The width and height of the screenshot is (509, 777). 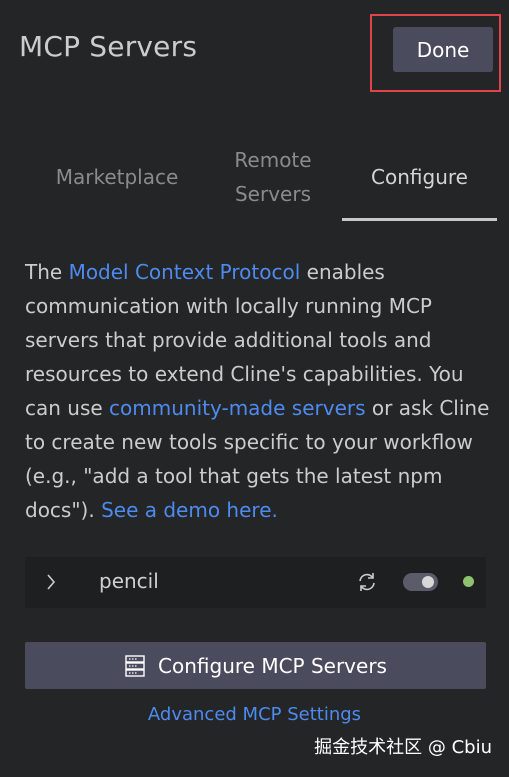 What do you see at coordinates (51, 582) in the screenshot?
I see `chevron-right-icon` at bounding box center [51, 582].